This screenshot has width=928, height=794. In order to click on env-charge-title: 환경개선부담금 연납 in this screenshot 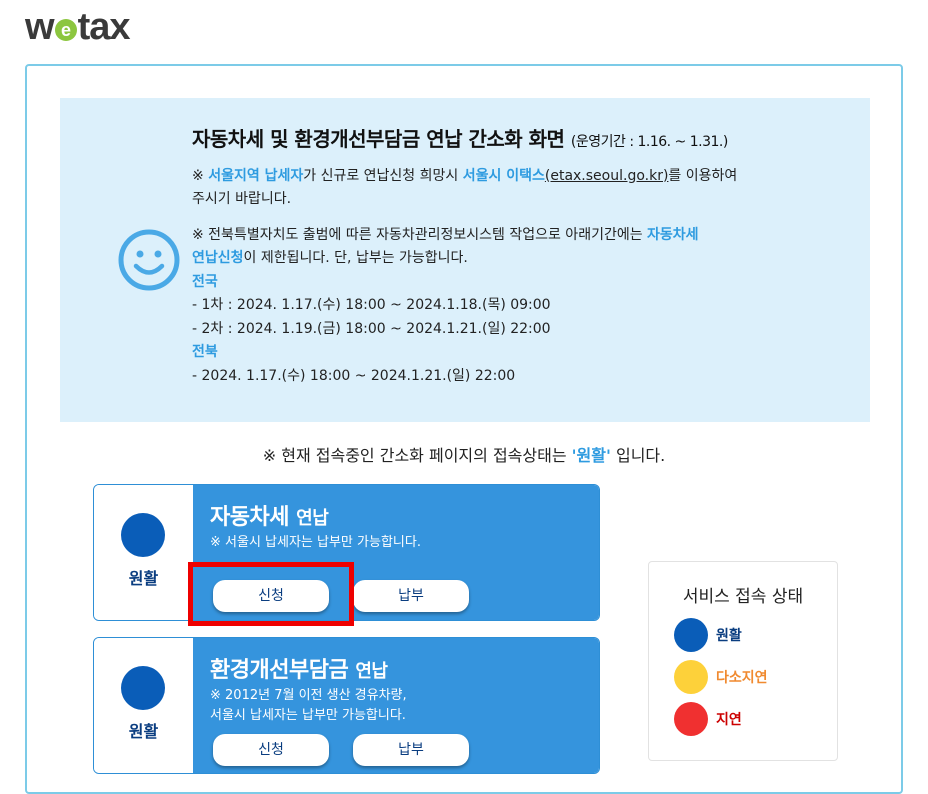, I will do `click(299, 668)`.